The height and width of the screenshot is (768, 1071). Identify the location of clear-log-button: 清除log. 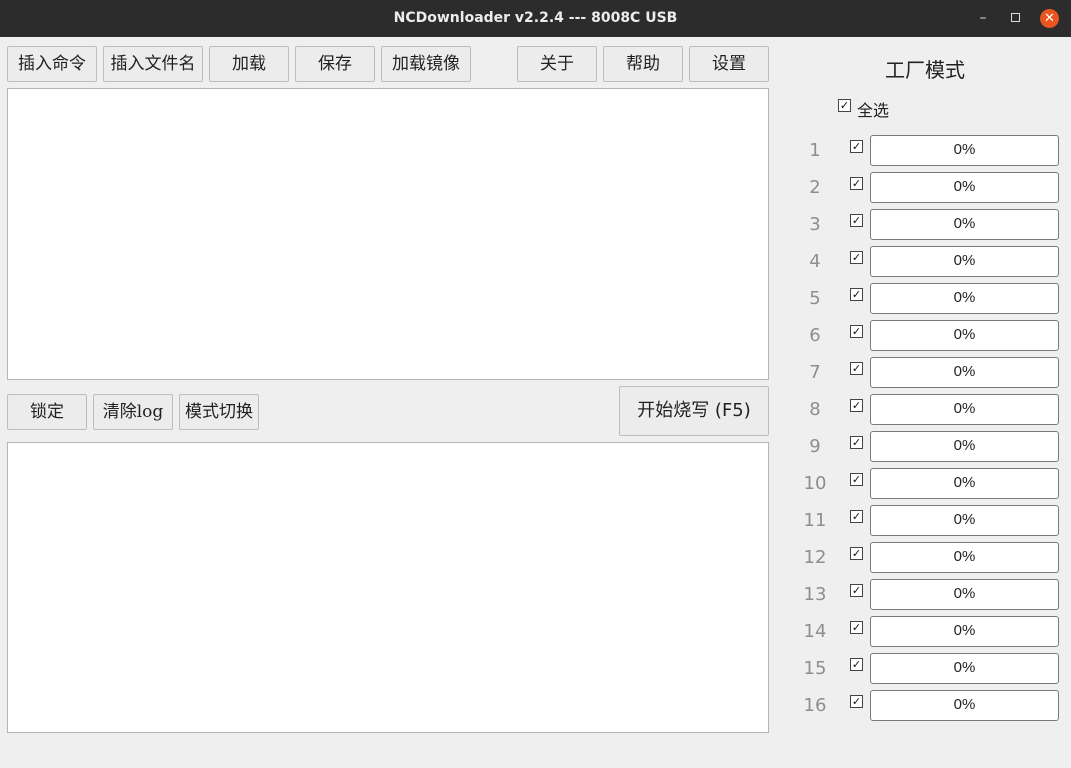
(133, 412).